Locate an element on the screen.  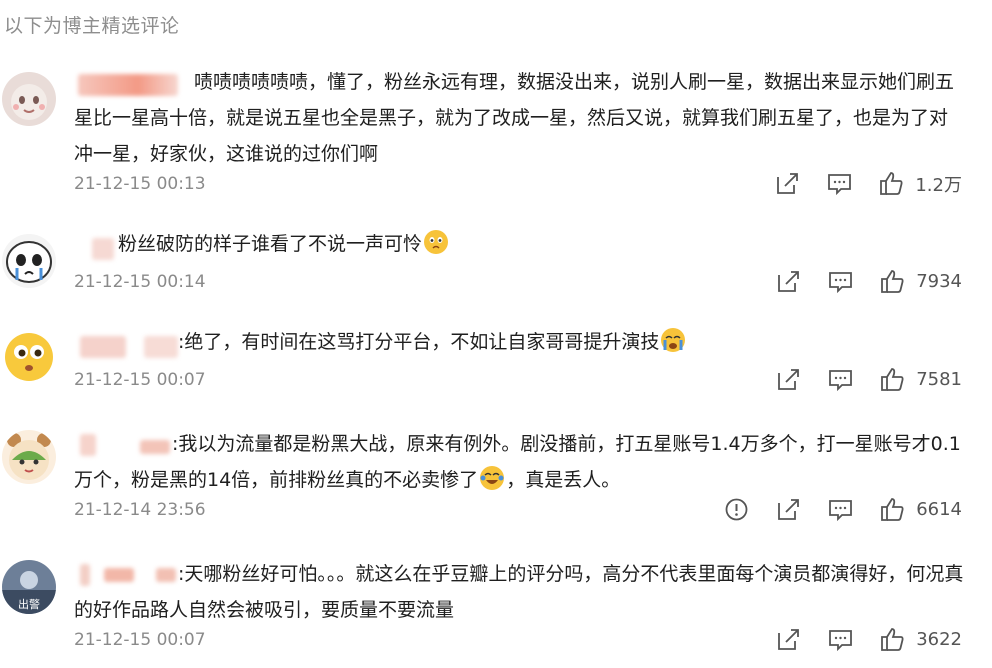
warning-icon is located at coordinates (736, 509).